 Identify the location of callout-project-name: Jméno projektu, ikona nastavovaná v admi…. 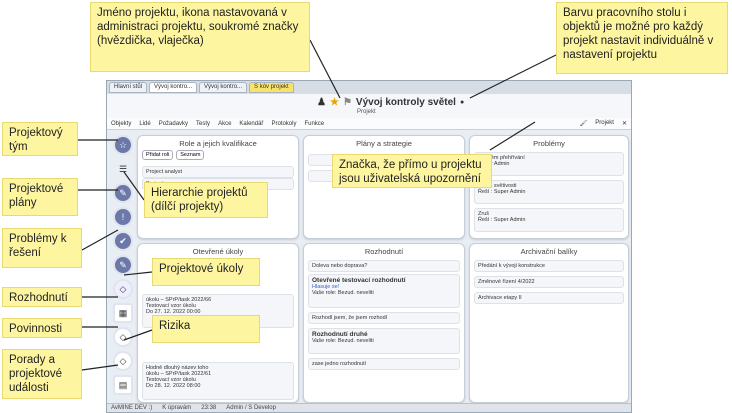
(200, 37).